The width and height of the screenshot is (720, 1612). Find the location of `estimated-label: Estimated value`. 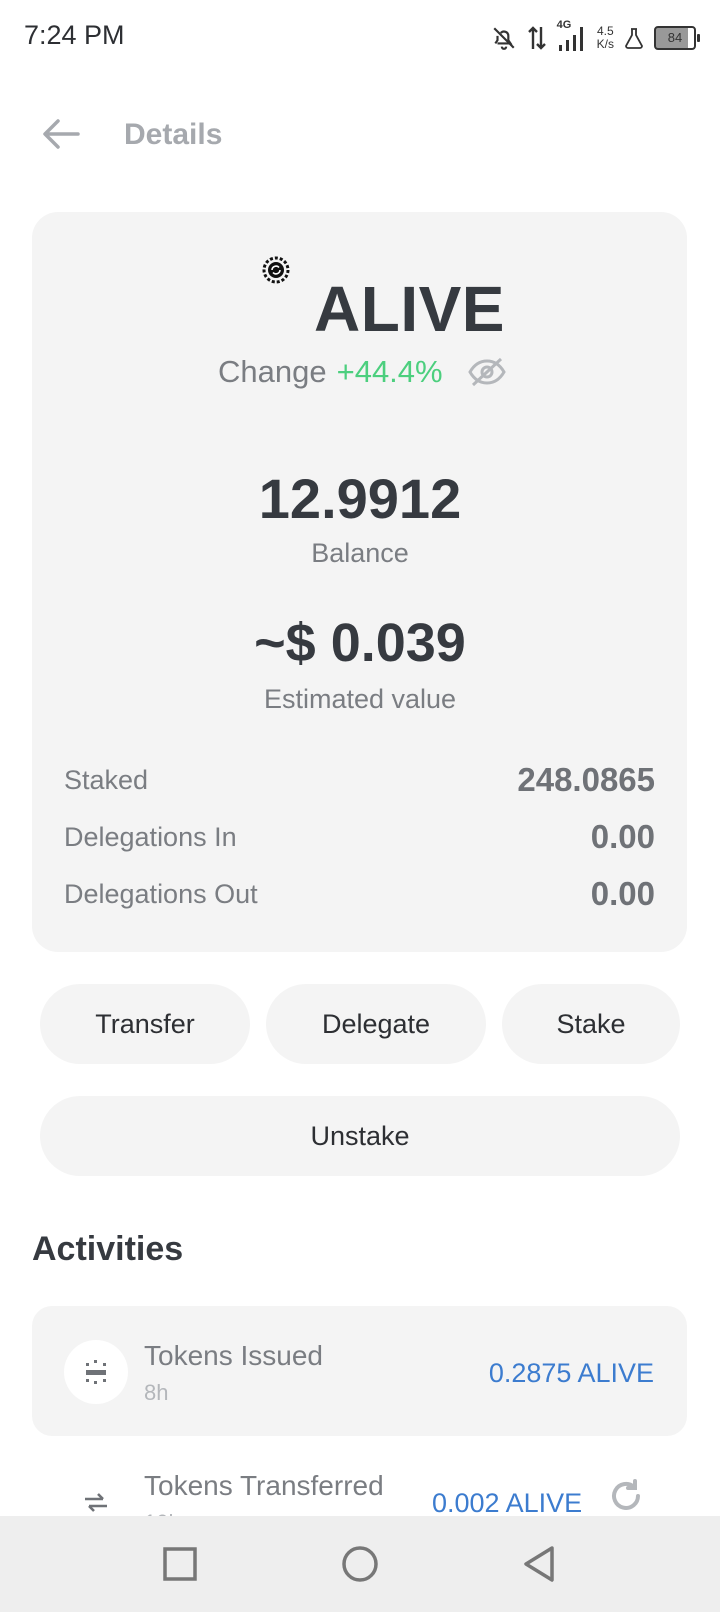

estimated-label: Estimated value is located at coordinates (360, 699).